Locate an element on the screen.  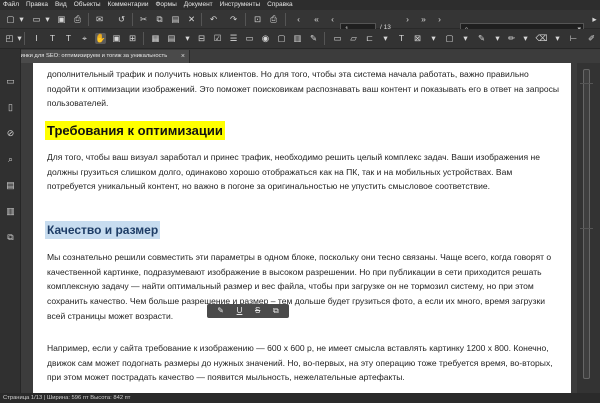
pages-icon: ▭ is located at coordinates (10, 81).